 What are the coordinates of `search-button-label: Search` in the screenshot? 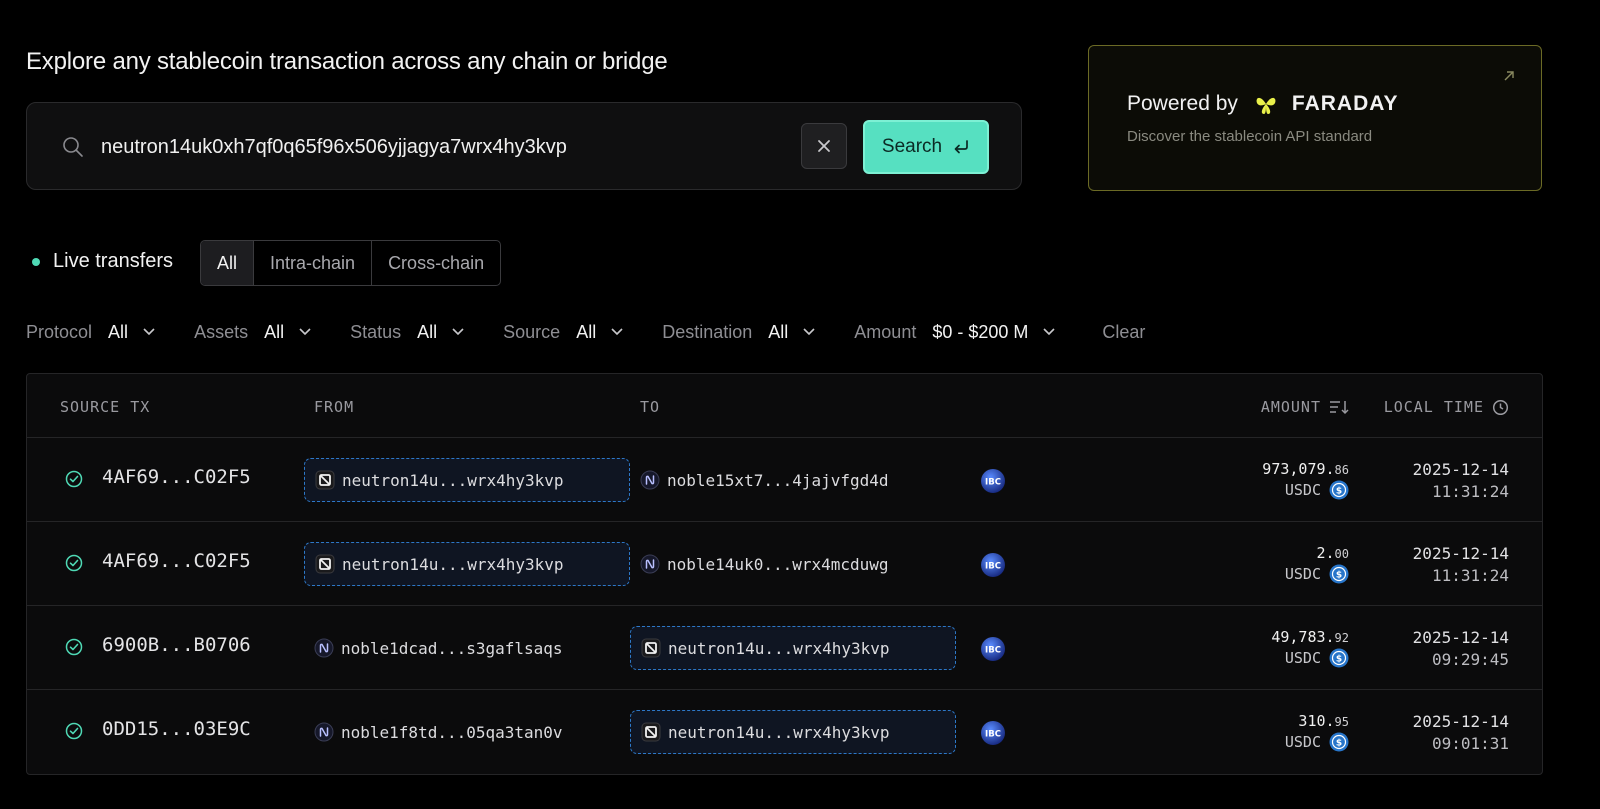 It's located at (912, 146).